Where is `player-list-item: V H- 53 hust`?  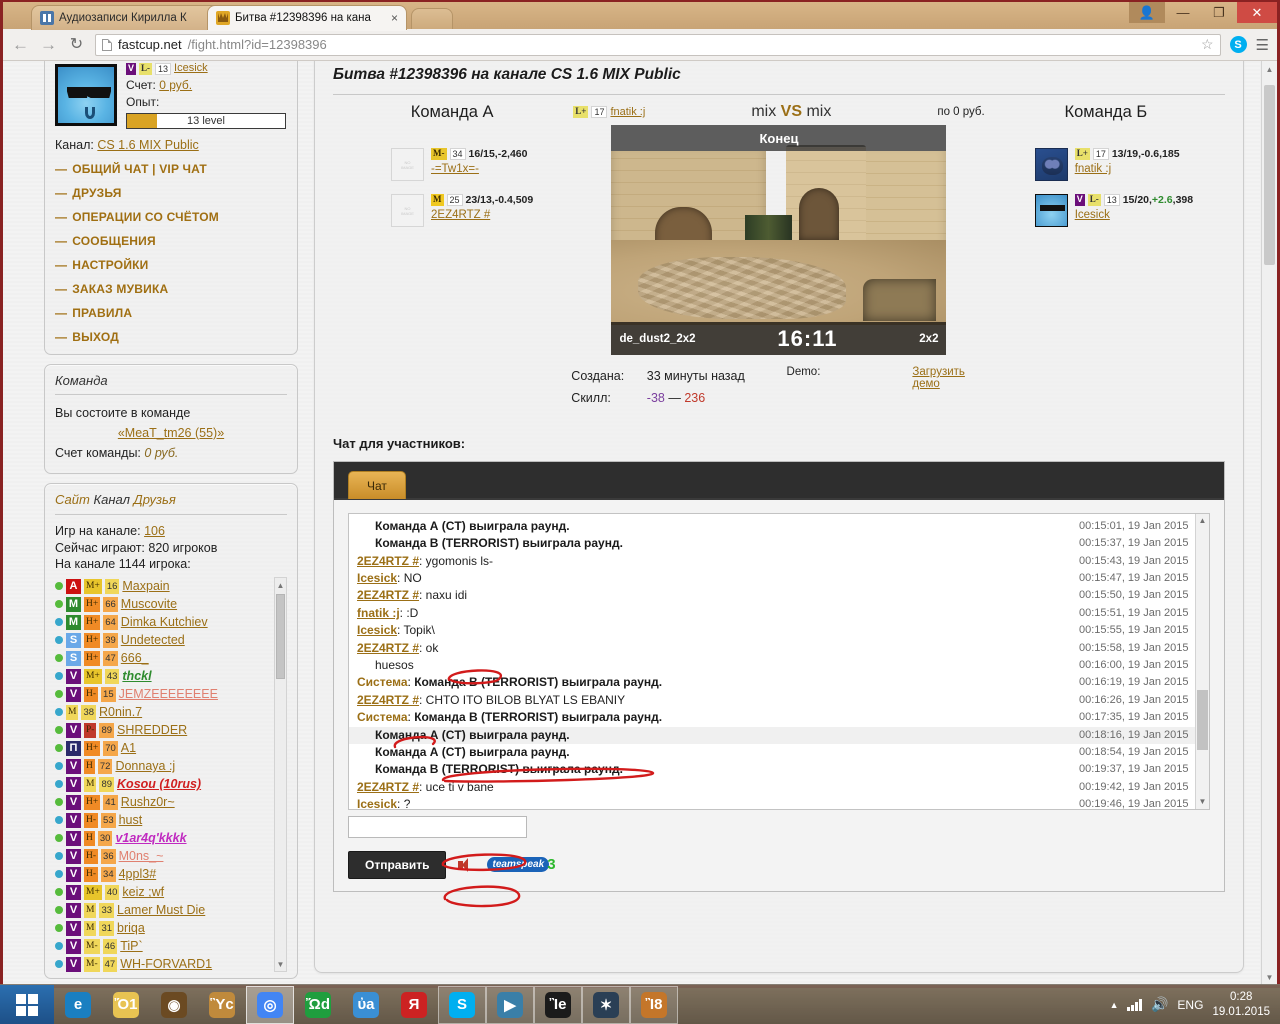 player-list-item: V H- 53 hust is located at coordinates (163, 820).